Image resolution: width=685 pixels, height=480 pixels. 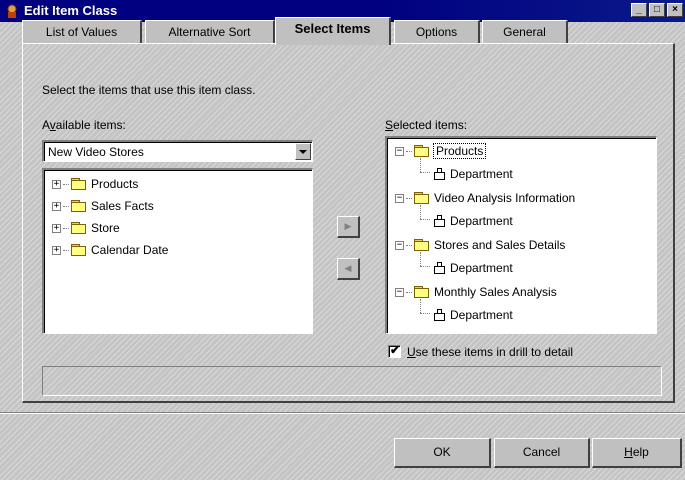 What do you see at coordinates (657, 10) in the screenshot?
I see `maximize-button: □` at bounding box center [657, 10].